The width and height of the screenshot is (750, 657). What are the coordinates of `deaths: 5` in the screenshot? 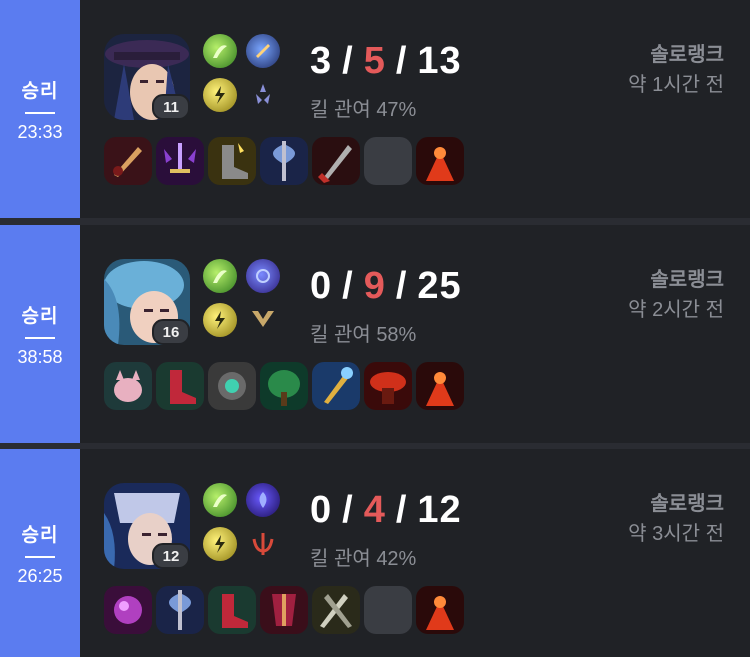 It's located at (374, 61).